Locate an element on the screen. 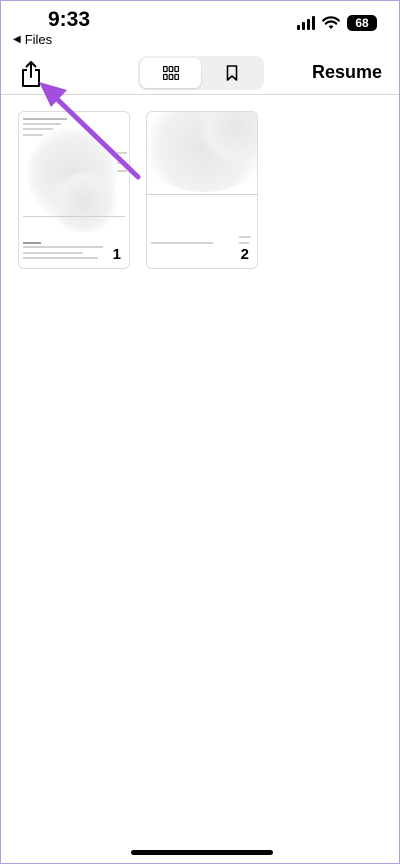 The height and width of the screenshot is (864, 400). bookmark-icon is located at coordinates (231, 73).